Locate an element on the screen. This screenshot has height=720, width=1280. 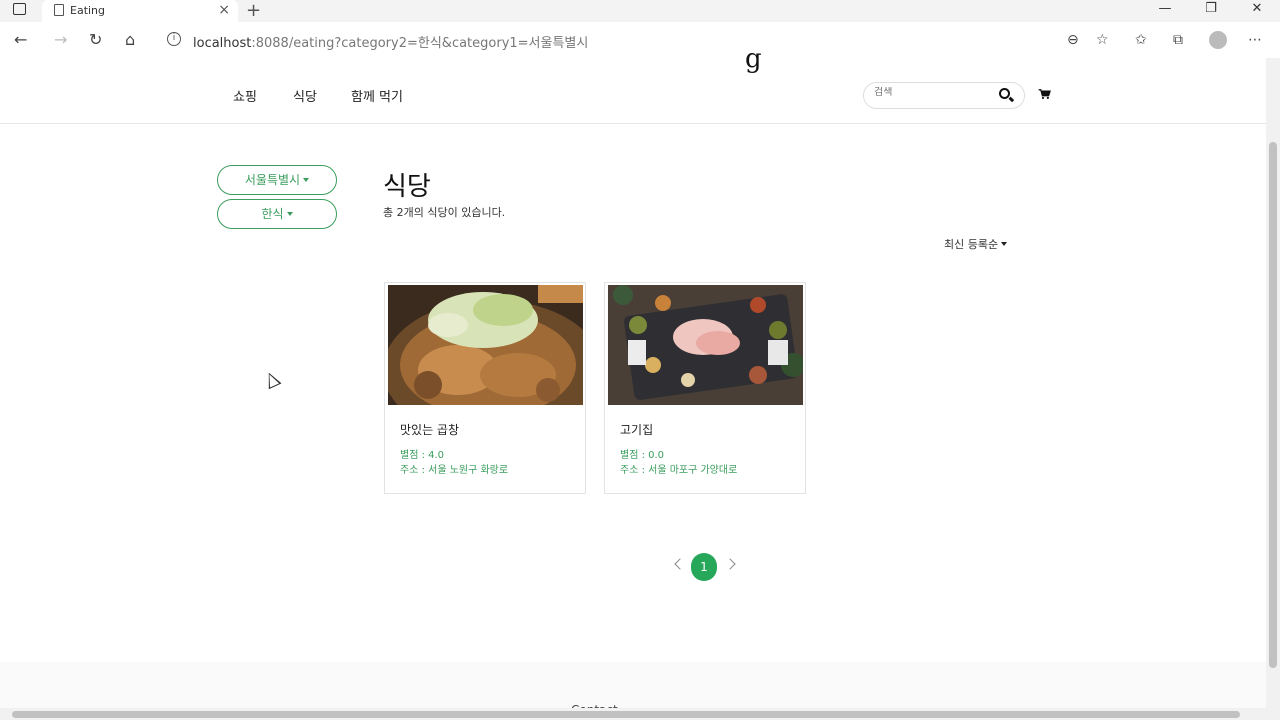
vertical-scrollbar is located at coordinates (1273, 389).